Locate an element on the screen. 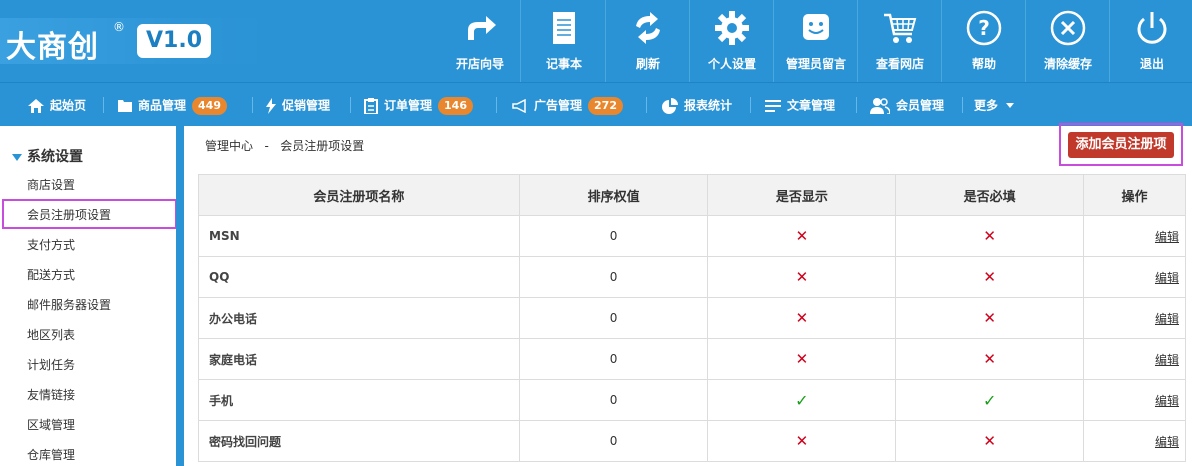  sidebar-item-warehouse: 仓库管理 is located at coordinates (51, 455).